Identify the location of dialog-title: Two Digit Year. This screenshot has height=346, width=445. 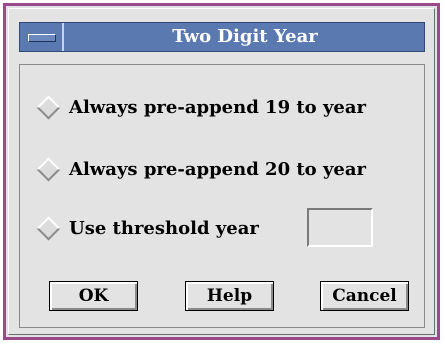
(245, 36).